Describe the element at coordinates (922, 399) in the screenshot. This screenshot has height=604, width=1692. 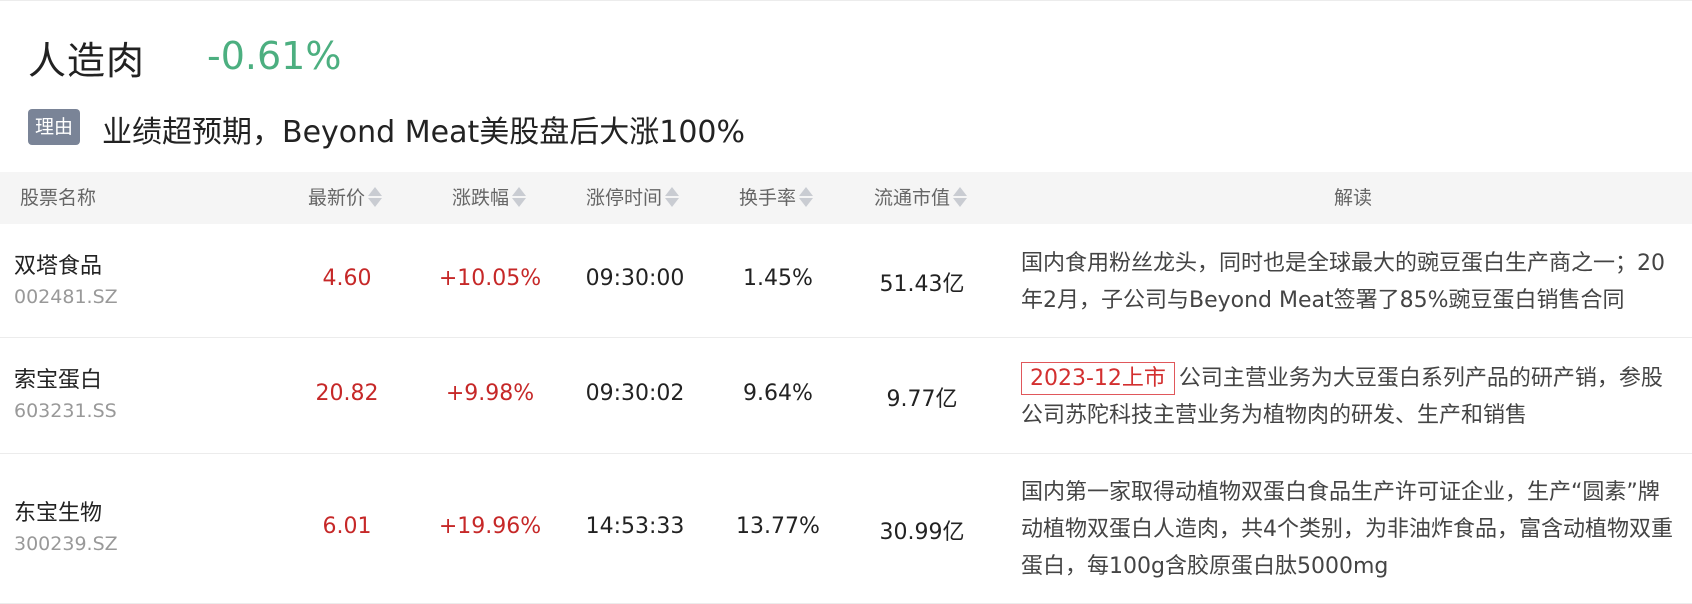
I see `market-cap: 9.77亿` at that location.